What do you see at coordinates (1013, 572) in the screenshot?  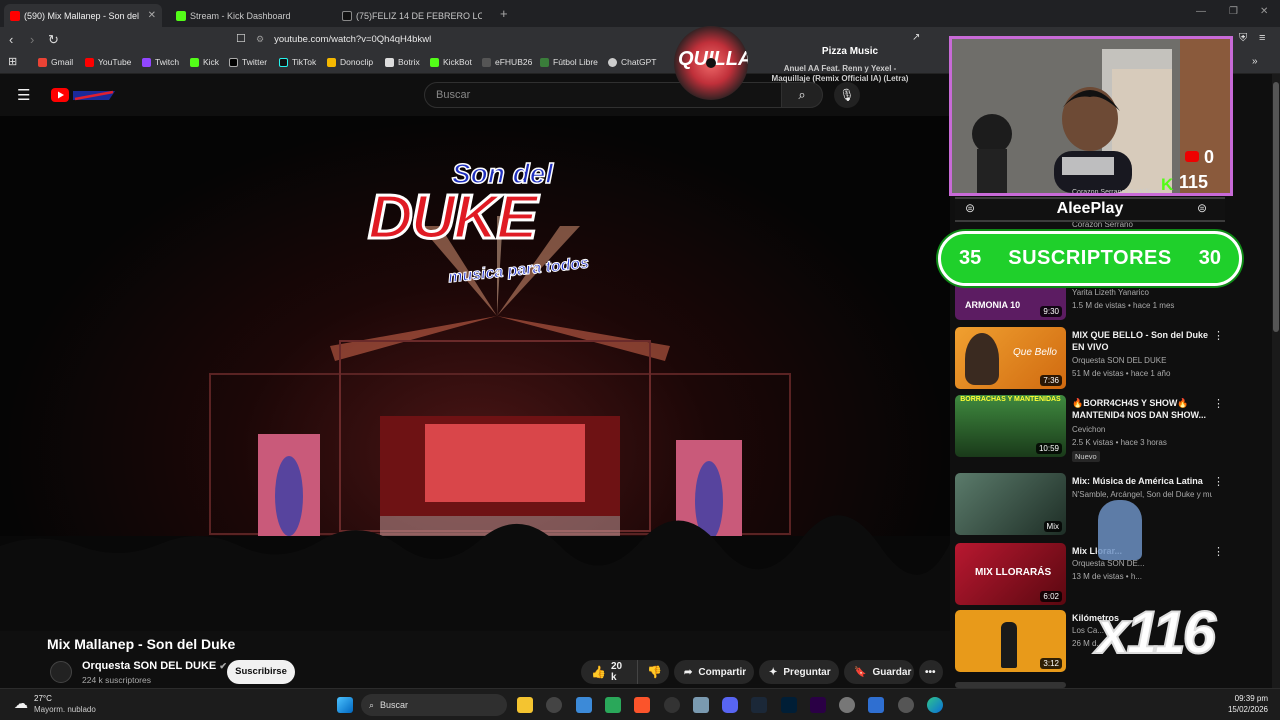 I see `rec-thumb-text: MIX LLORARÁS` at bounding box center [1013, 572].